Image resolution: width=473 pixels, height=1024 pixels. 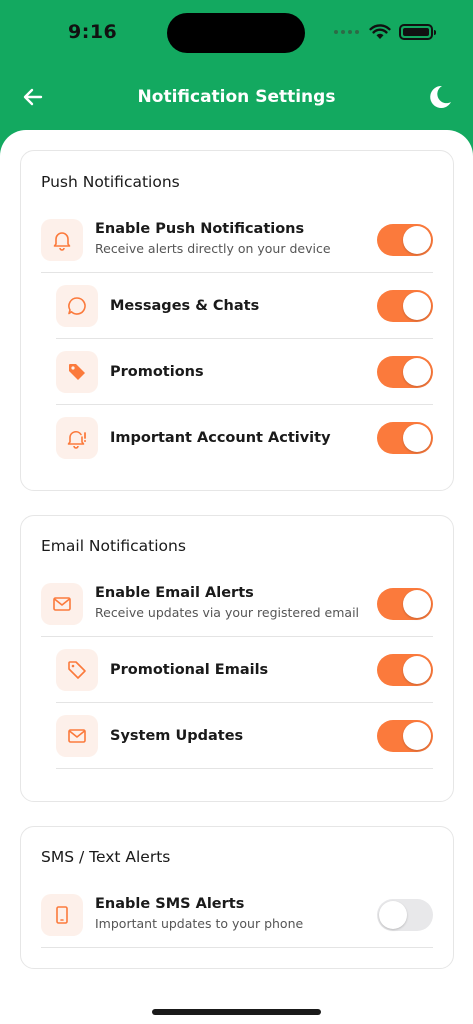 I want to click on app-bar: Notification Settings, so click(x=236, y=98).